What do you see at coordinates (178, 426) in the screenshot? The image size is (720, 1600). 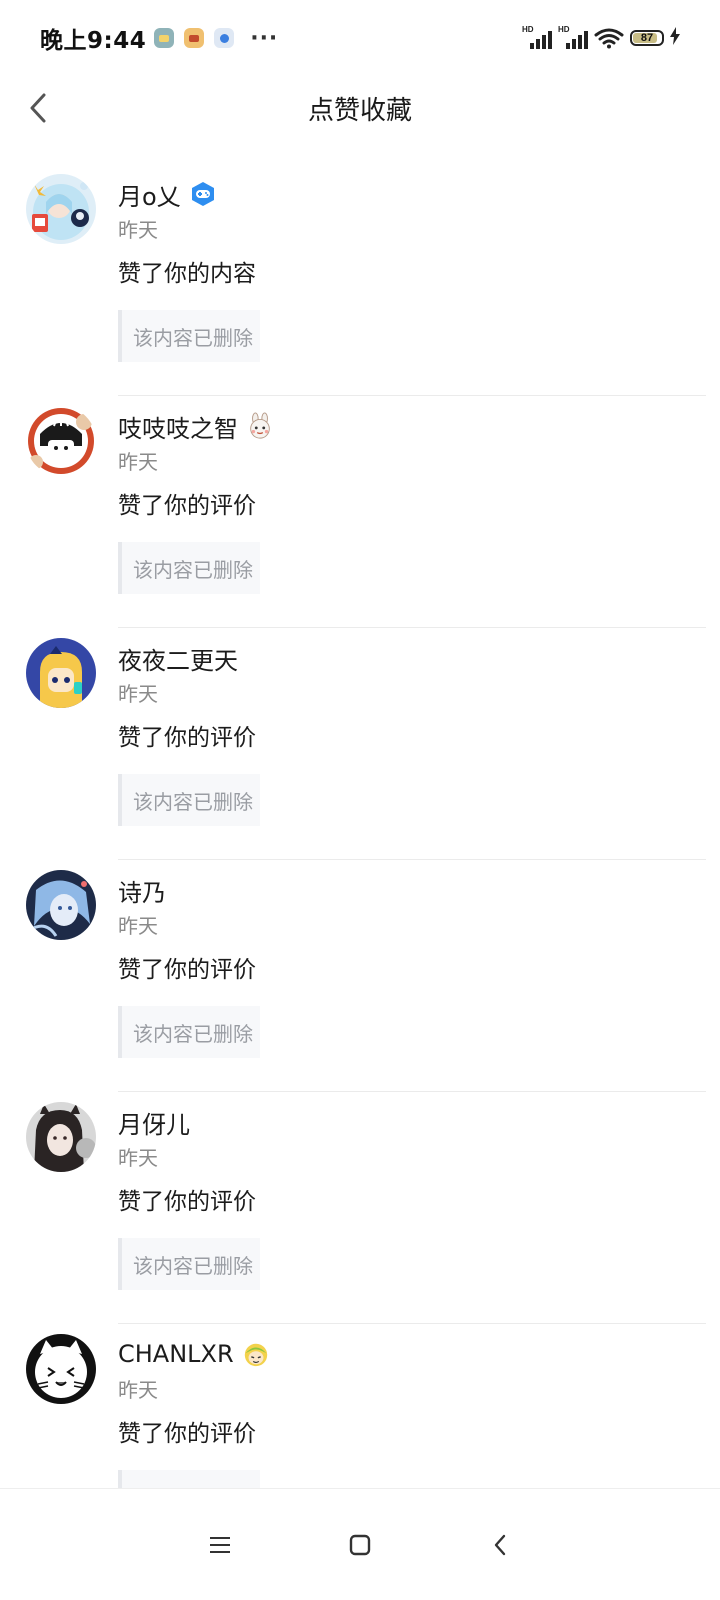 I see `user-name: 吱吱吱之智` at bounding box center [178, 426].